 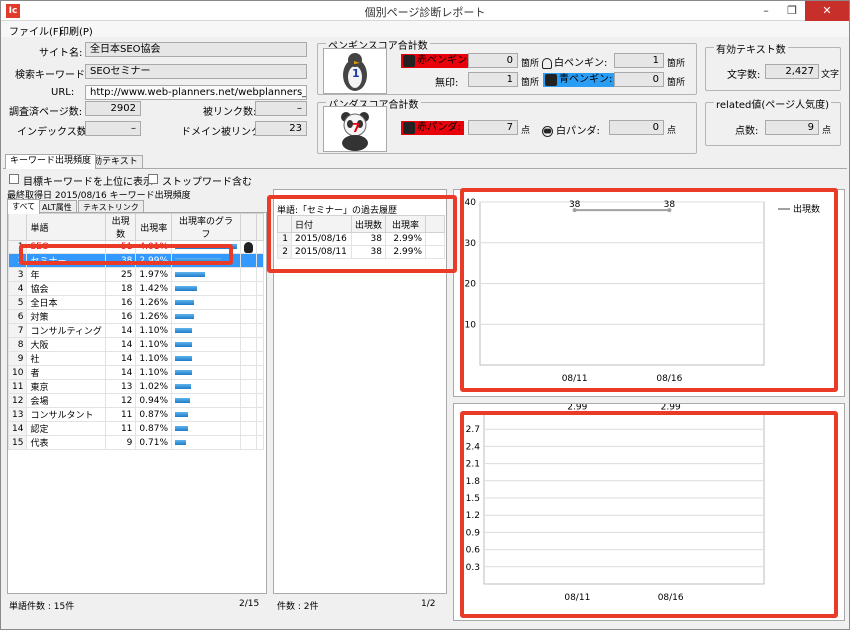 What do you see at coordinates (206, 227) in the screenshot?
I see `col-graph: 出現率のグラフ` at bounding box center [206, 227].